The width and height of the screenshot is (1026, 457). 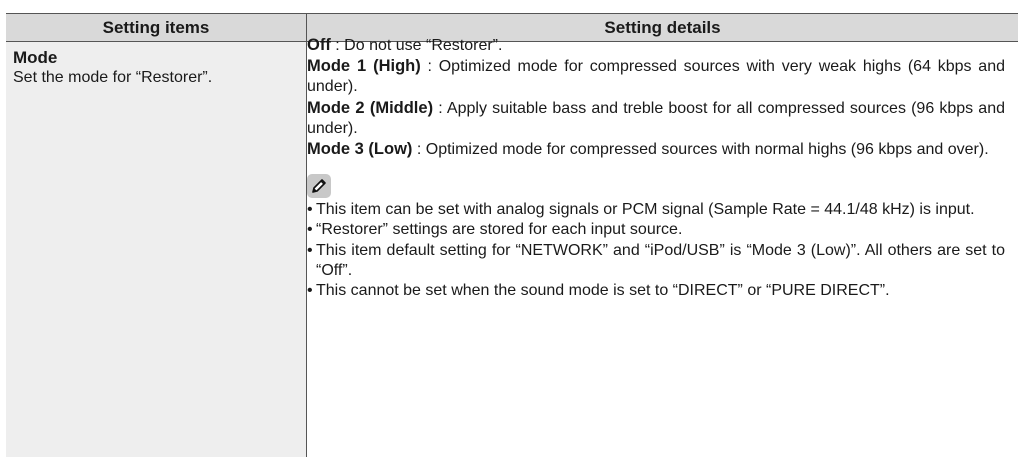 What do you see at coordinates (416, 45) in the screenshot?
I see `detail-text: : Do not use “Restorer”.` at bounding box center [416, 45].